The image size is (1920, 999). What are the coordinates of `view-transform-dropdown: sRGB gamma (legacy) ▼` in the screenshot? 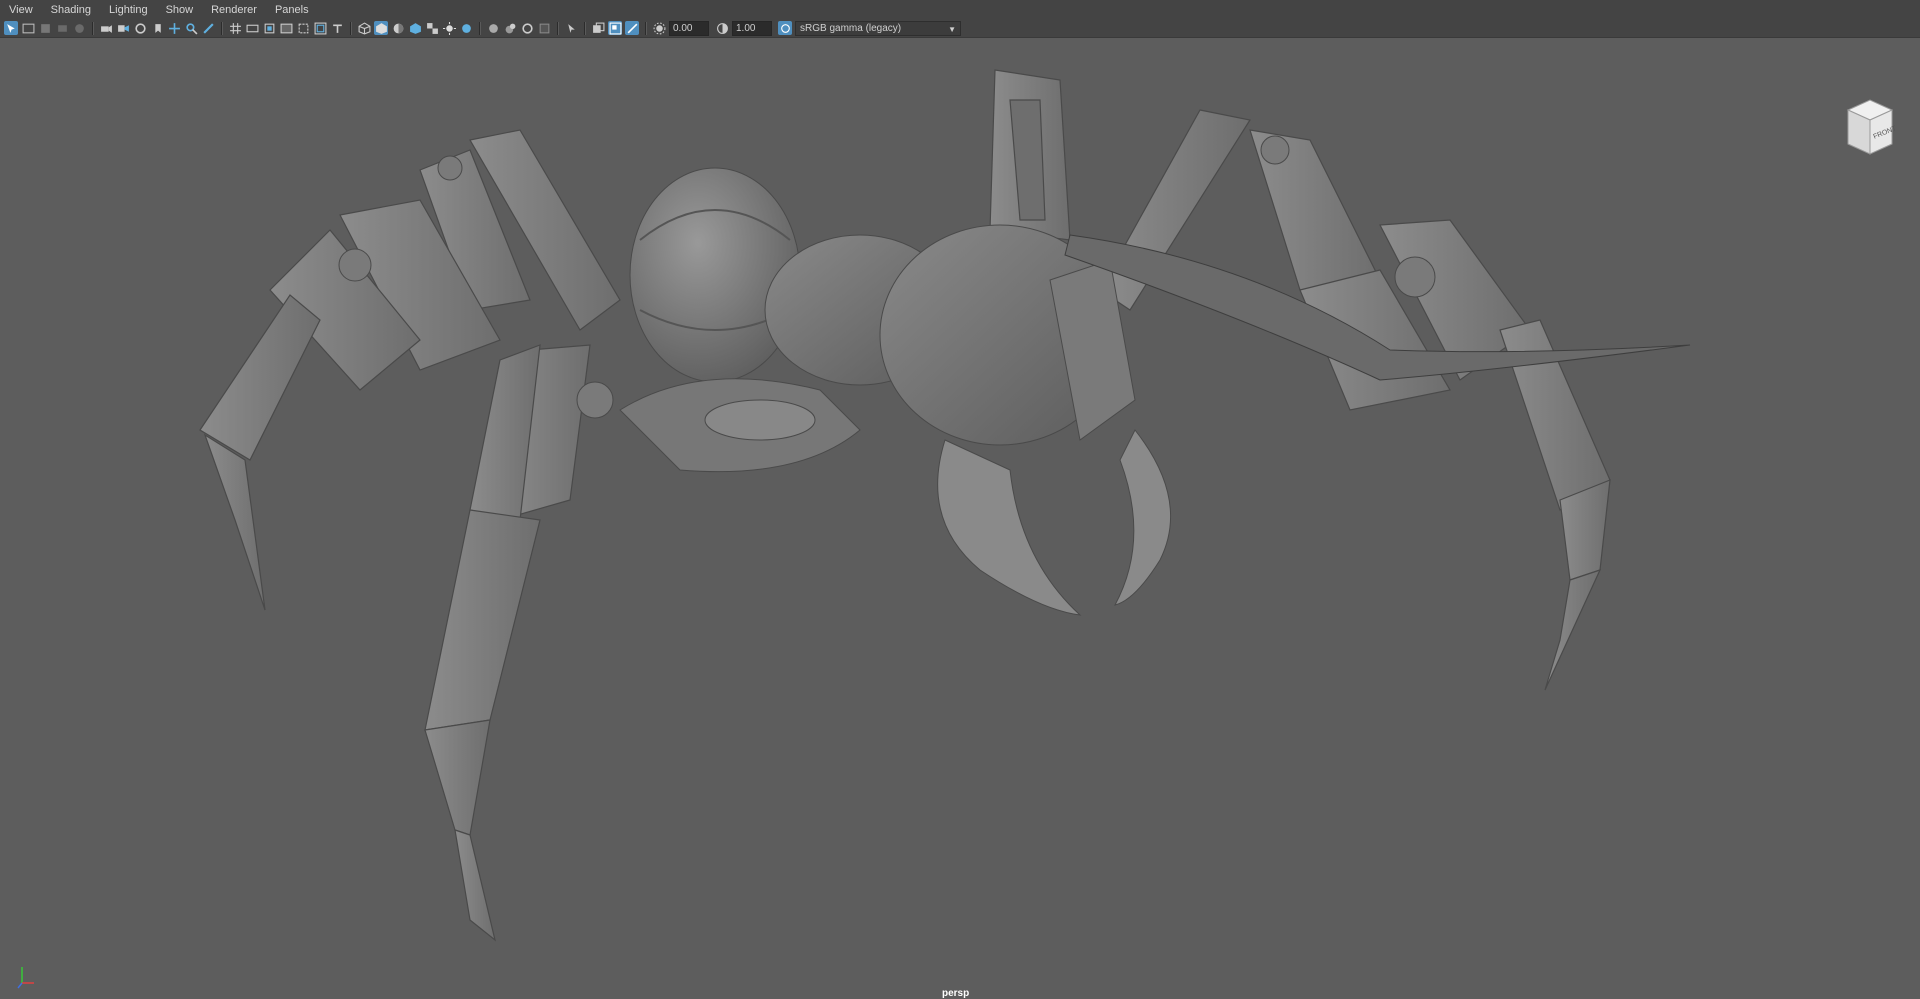 It's located at (878, 28).